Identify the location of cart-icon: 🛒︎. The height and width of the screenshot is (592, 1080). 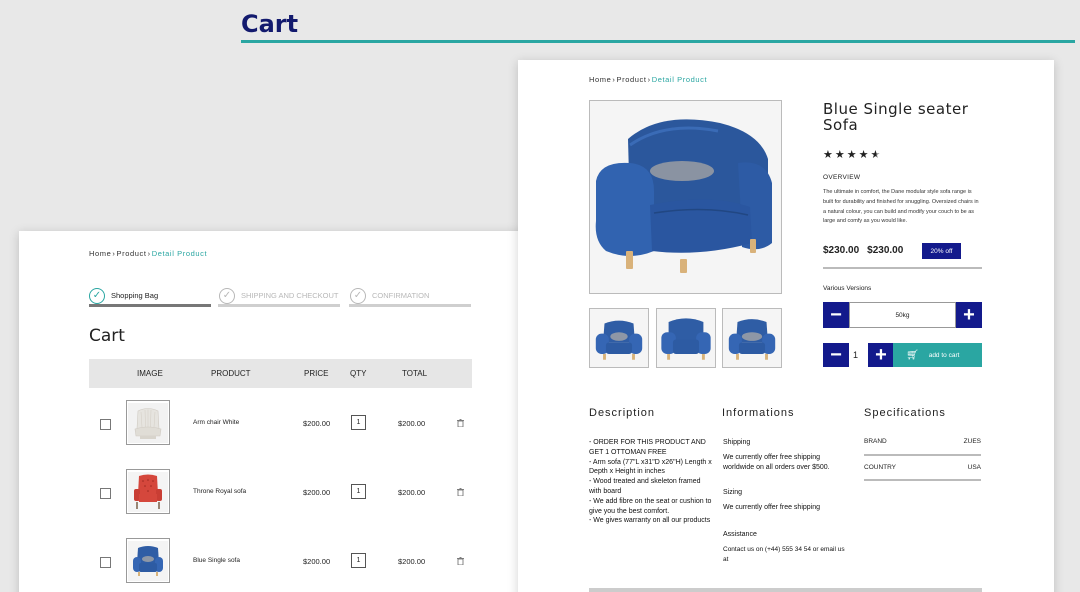
(912, 355).